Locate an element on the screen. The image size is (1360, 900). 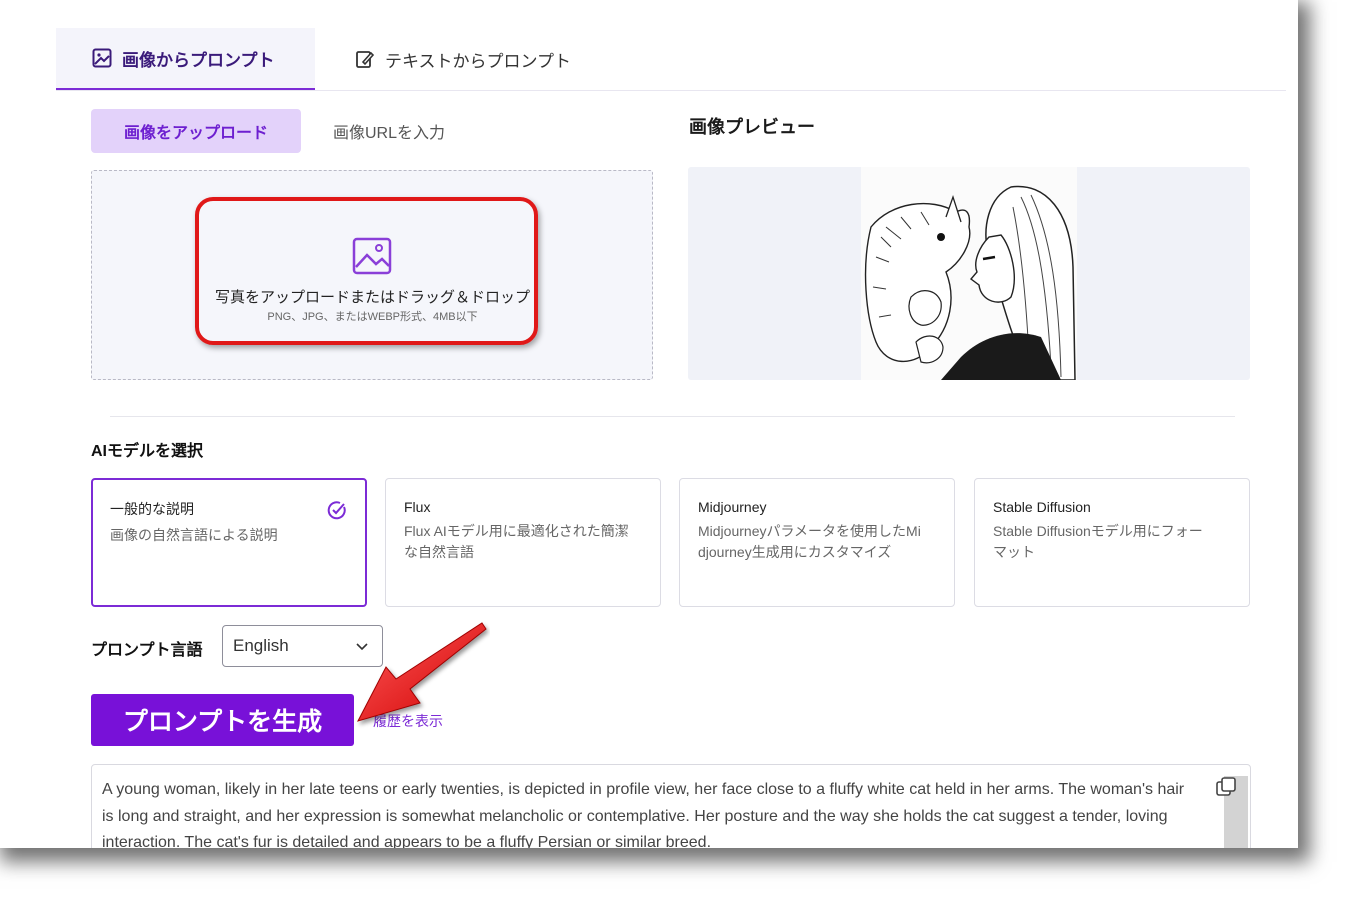
check-circle-icon is located at coordinates (336, 510).